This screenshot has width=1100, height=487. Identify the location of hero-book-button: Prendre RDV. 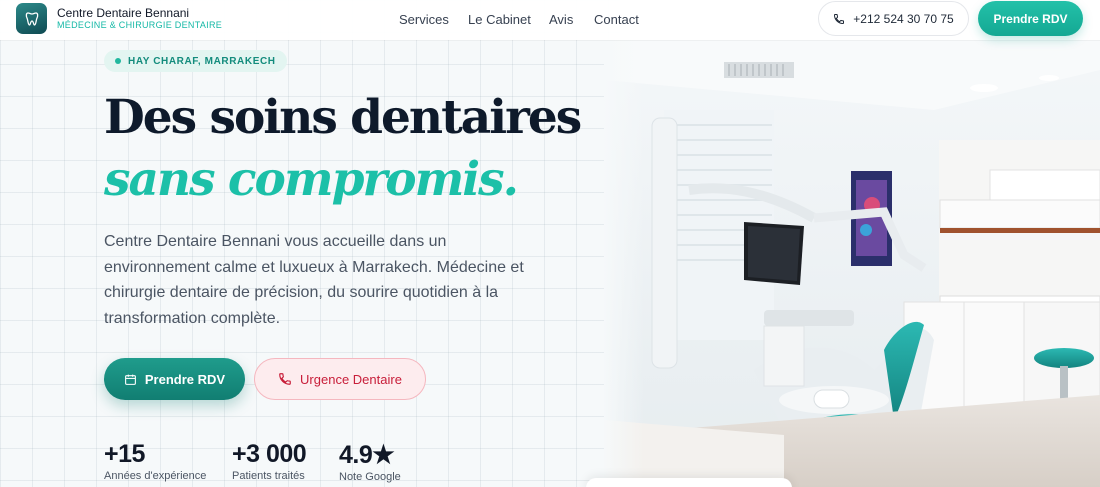
(174, 379).